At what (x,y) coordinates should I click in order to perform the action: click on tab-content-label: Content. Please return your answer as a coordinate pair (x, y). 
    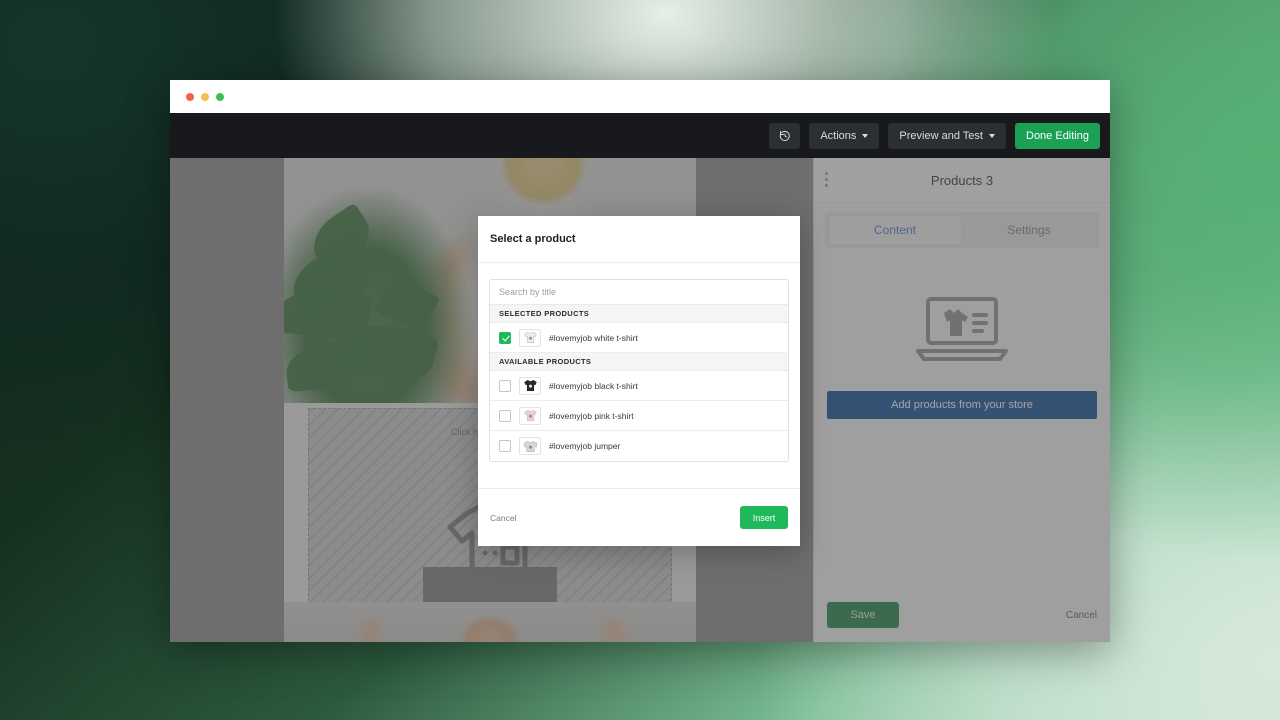
    Looking at the image, I should click on (895, 230).